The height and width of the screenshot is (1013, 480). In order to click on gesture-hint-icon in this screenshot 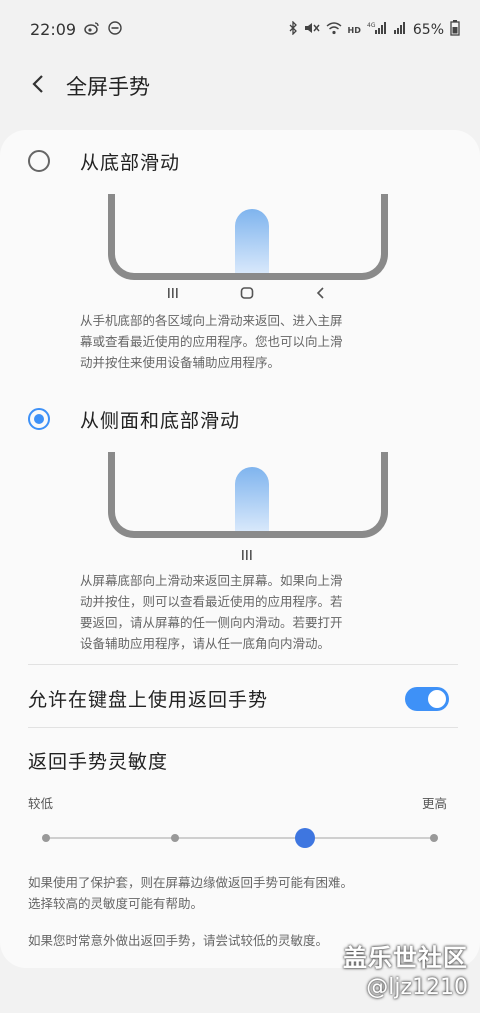, I will do `click(247, 557)`.